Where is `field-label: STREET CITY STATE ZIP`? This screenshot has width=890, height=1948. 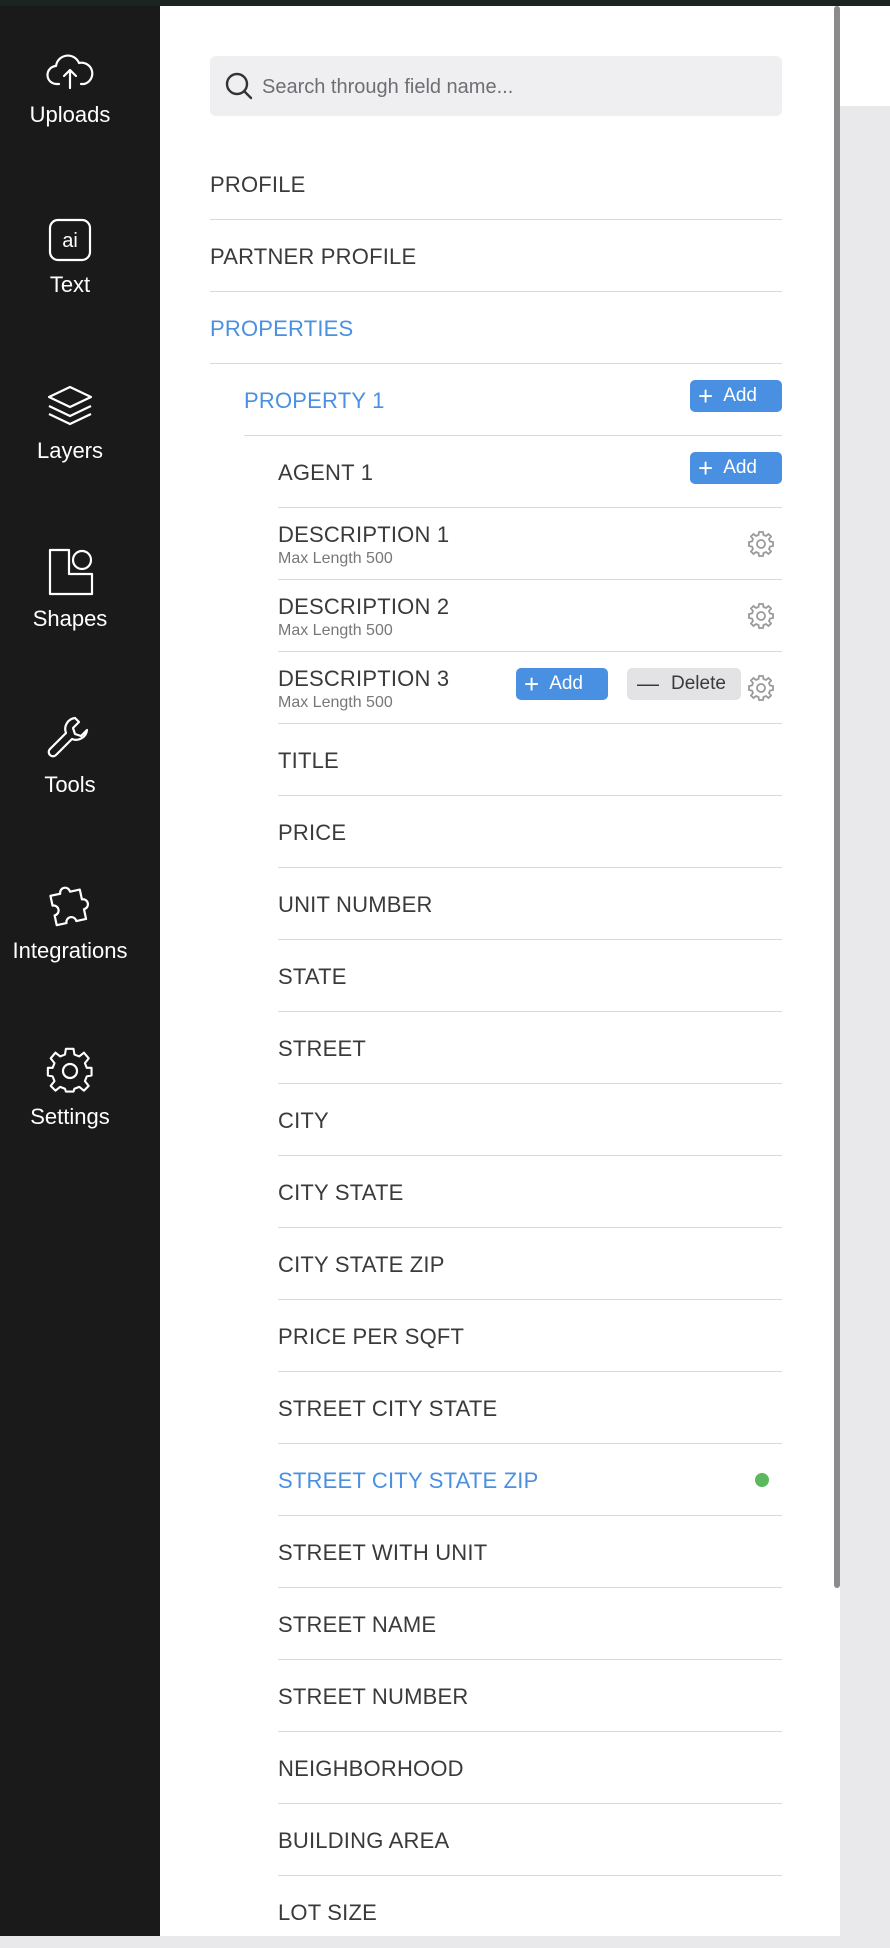
field-label: STREET CITY STATE ZIP is located at coordinates (408, 1480).